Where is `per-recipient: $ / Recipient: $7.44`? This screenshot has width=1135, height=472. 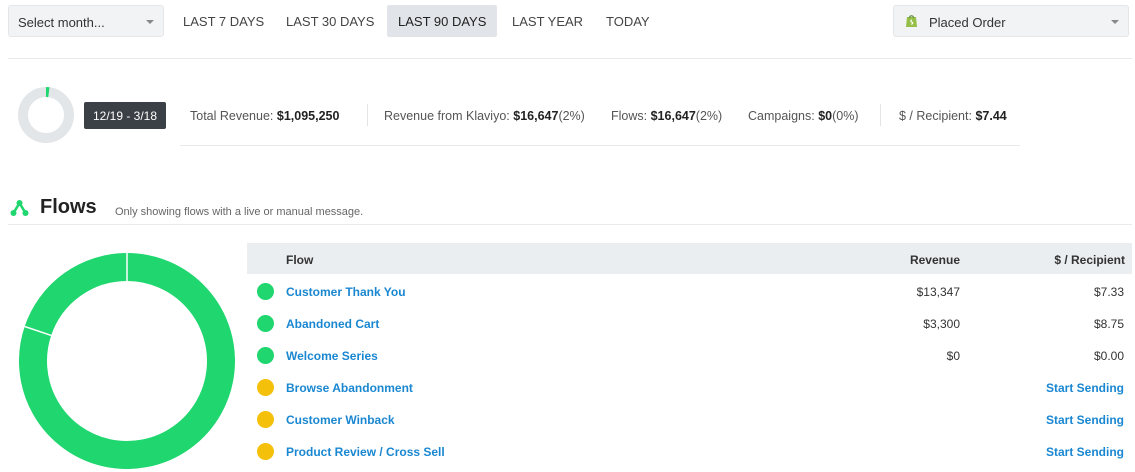 per-recipient: $ / Recipient: $7.44 is located at coordinates (953, 116).